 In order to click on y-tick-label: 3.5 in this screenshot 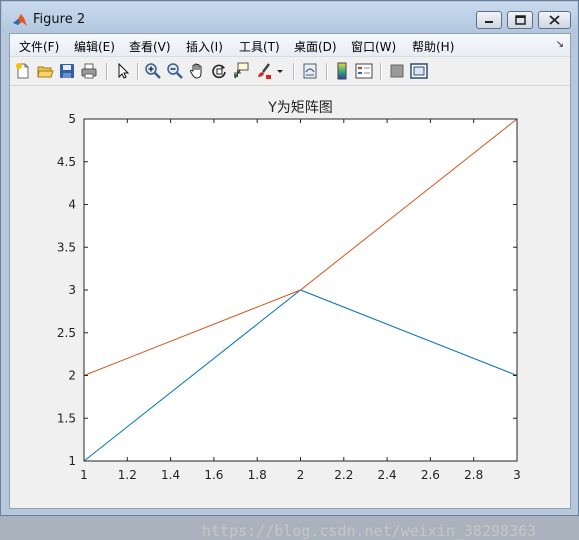, I will do `click(66, 247)`.